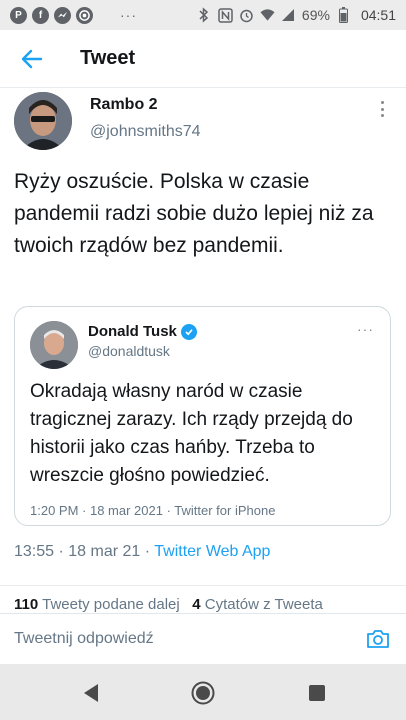 This screenshot has height=720, width=406. What do you see at coordinates (365, 329) in the screenshot?
I see `quoted-more-icon: ···` at bounding box center [365, 329].